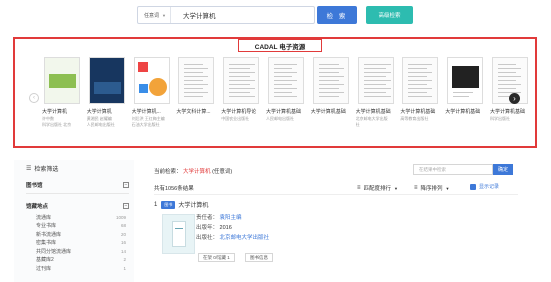 Image resolution: width=551 pixels, height=282 pixels. Describe the element at coordinates (226, 15) in the screenshot. I see `search-box: 任意词 ▼ 大学计算机` at that location.